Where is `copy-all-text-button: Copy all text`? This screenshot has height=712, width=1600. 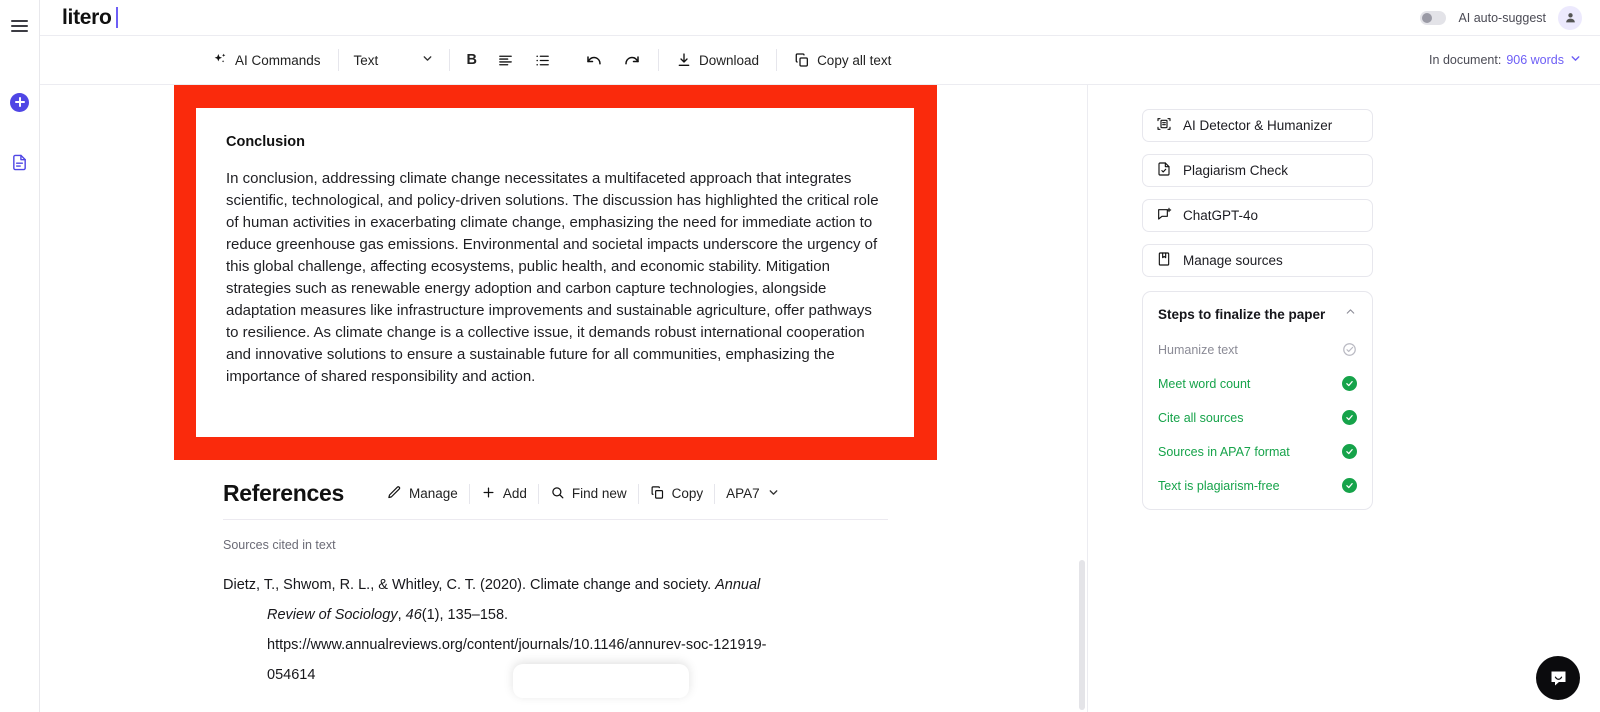
copy-all-text-button: Copy all text is located at coordinates (842, 60).